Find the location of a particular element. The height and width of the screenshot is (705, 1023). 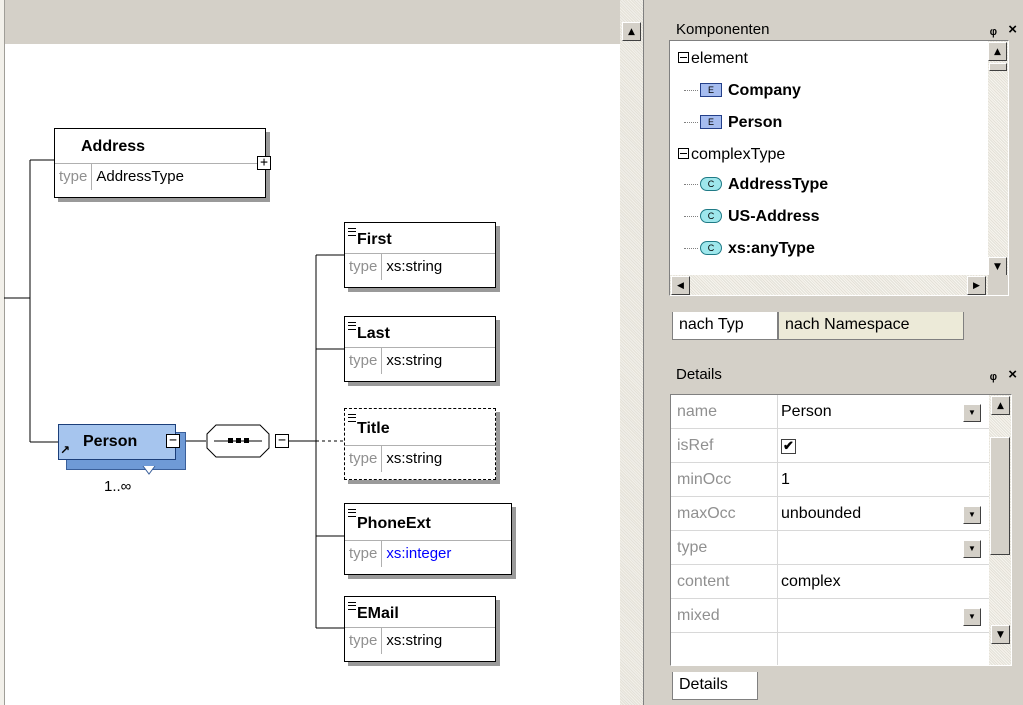

tree-item-person: E Person is located at coordinates (733, 123).